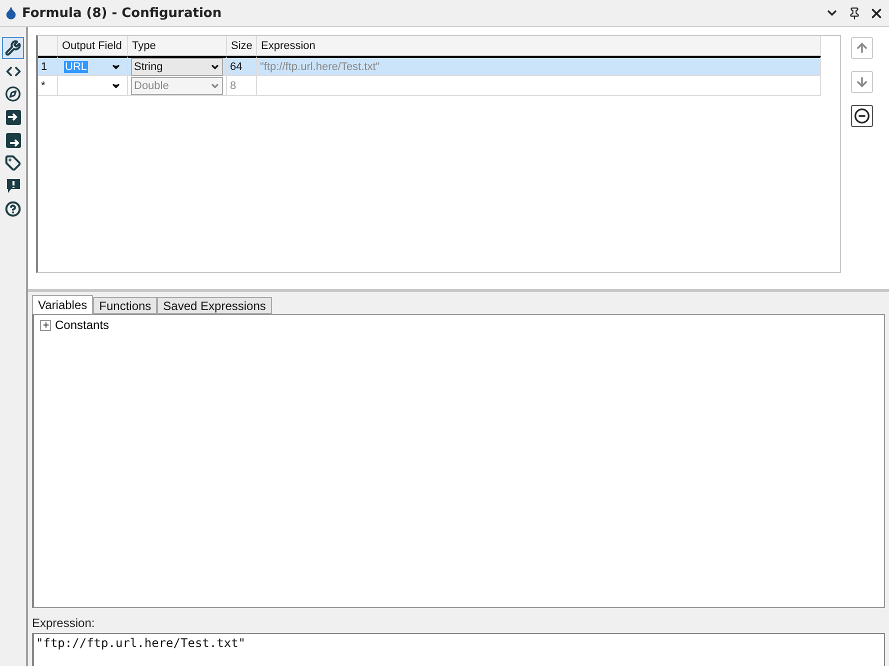 The height and width of the screenshot is (666, 889). What do you see at coordinates (177, 46) in the screenshot?
I see `column-header: Type` at bounding box center [177, 46].